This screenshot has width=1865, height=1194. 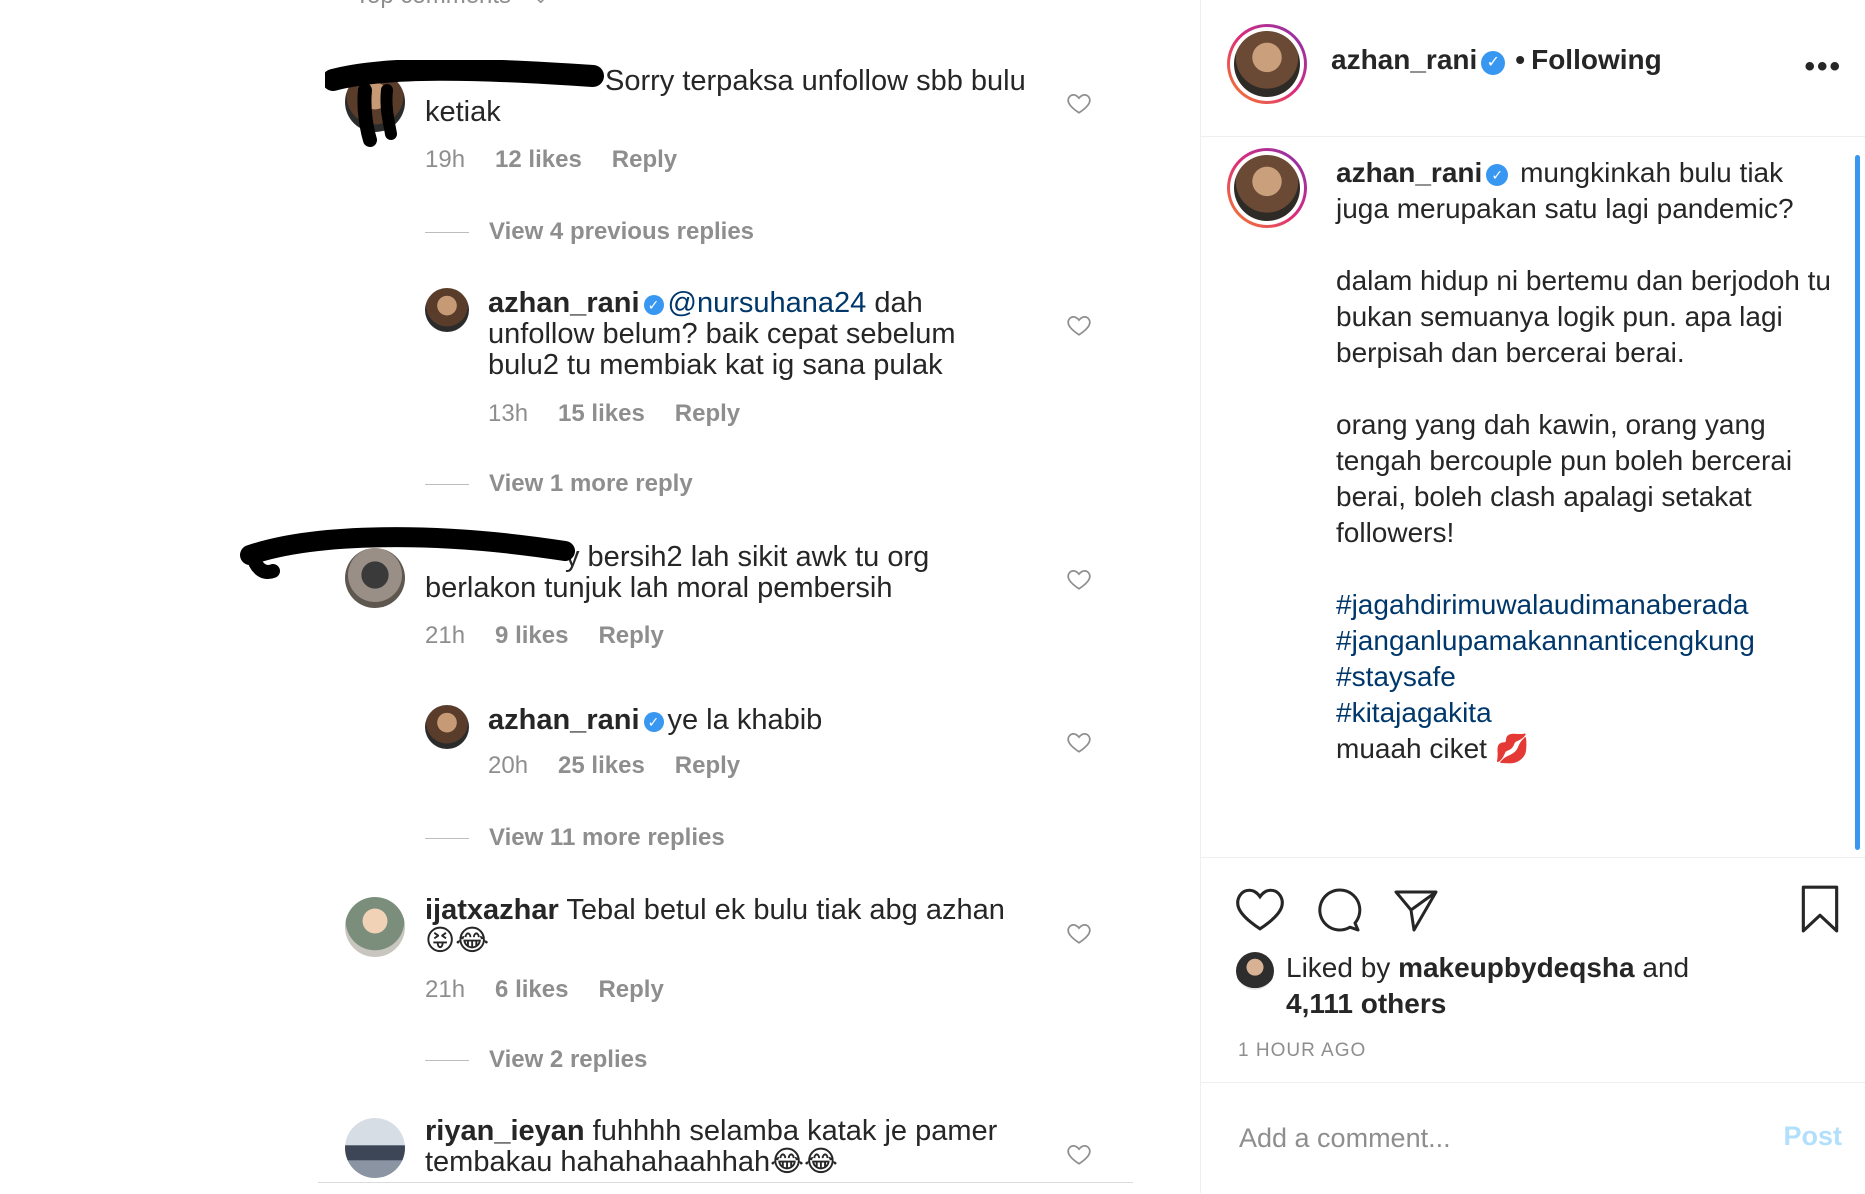 What do you see at coordinates (538, 159) in the screenshot?
I see `comment-likes: 12 likes` at bounding box center [538, 159].